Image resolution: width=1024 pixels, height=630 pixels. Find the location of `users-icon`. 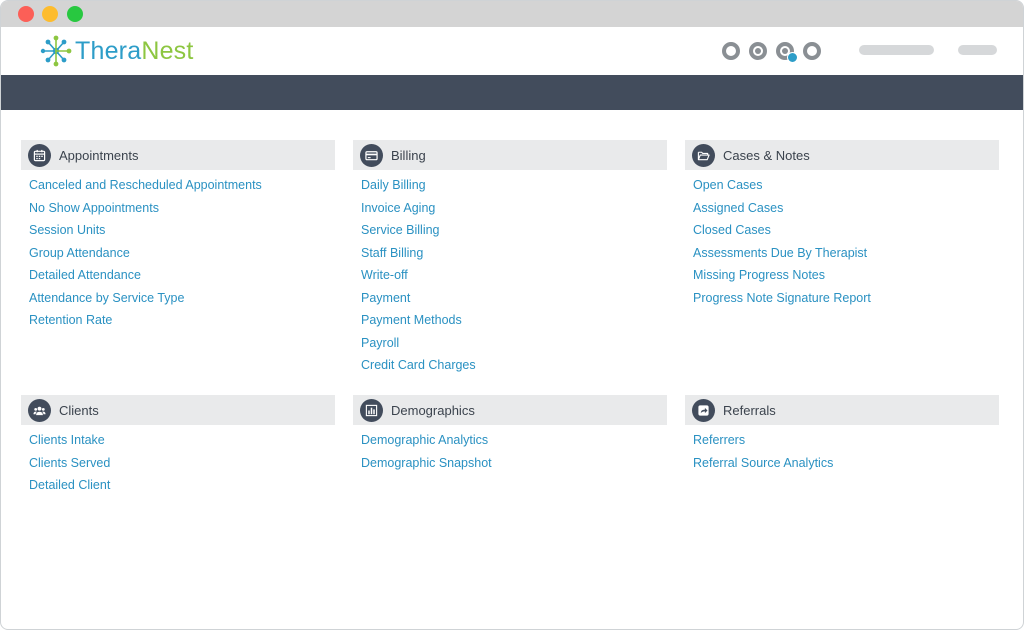

users-icon is located at coordinates (39, 410).